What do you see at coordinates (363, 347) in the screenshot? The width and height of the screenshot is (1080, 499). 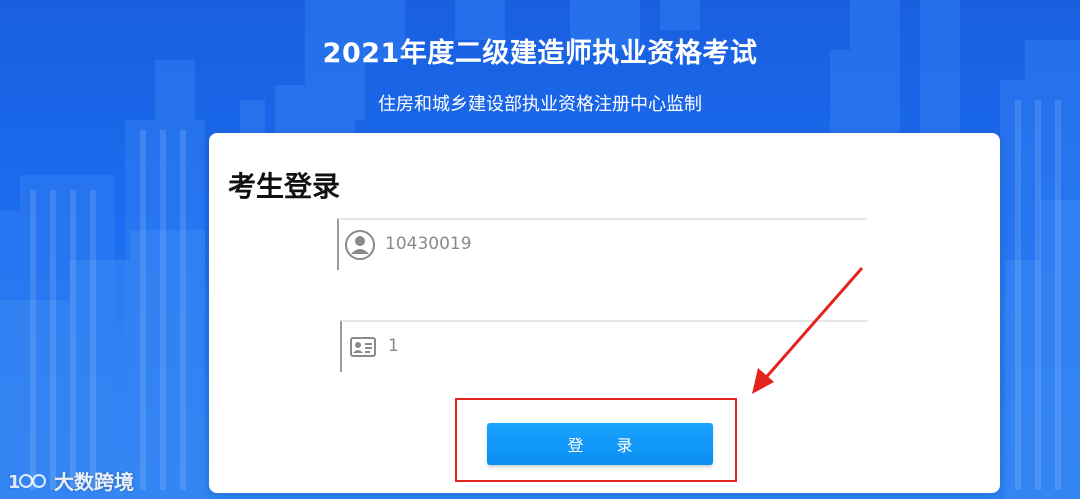 I see `id-card-icon` at bounding box center [363, 347].